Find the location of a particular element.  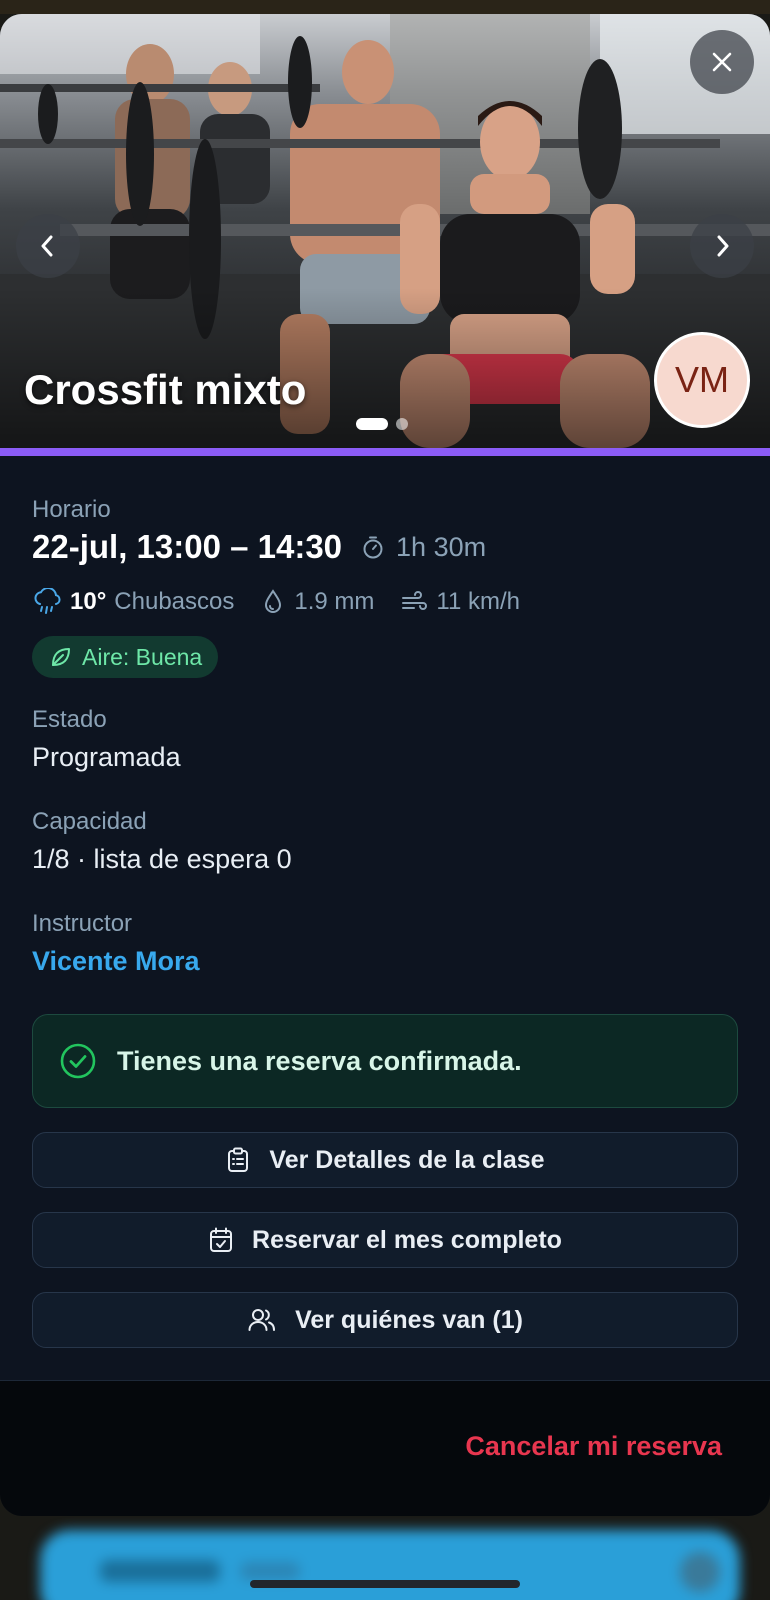

weather-rain: 1.9 mm is located at coordinates (317, 602).